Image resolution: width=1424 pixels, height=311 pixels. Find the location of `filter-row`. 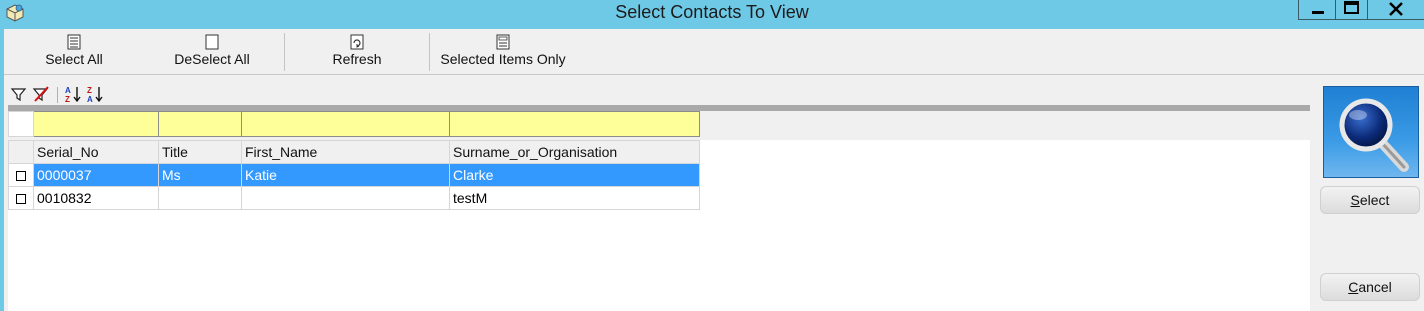

filter-row is located at coordinates (354, 124).